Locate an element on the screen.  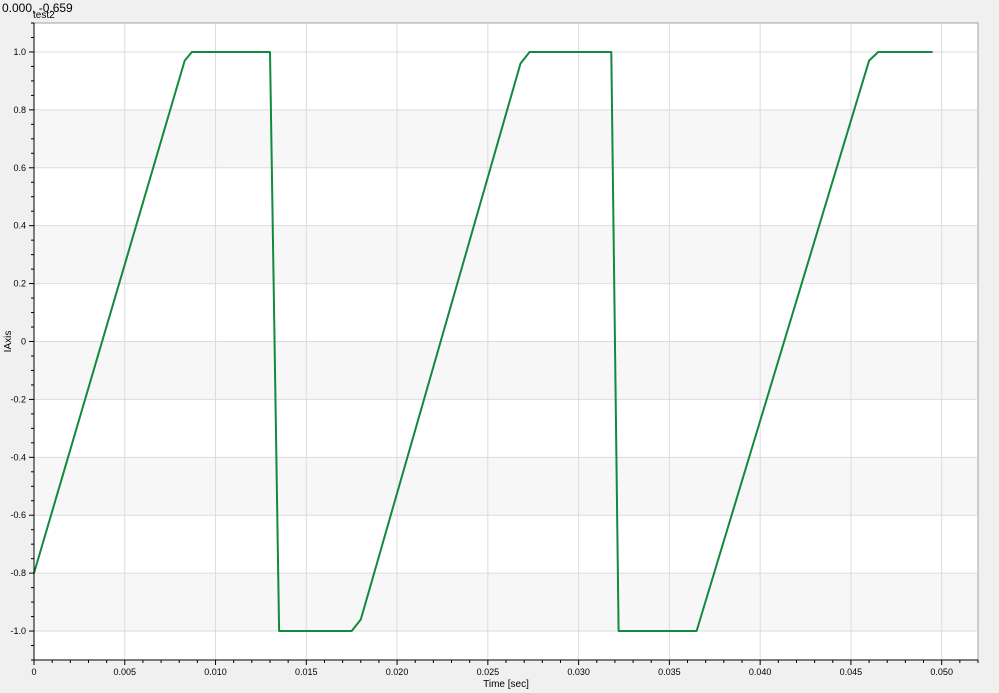
x-tick-label: 0.030 is located at coordinates (578, 672).